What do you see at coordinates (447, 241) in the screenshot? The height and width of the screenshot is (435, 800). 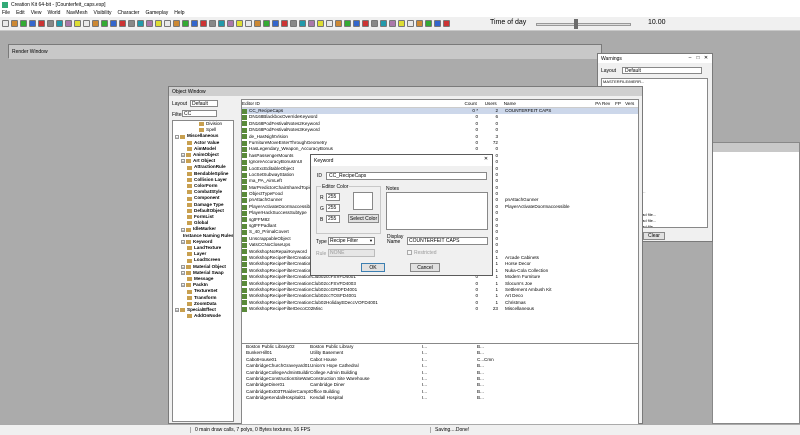 I see `display-name-field: COUNTERFEIT CAPS` at bounding box center [447, 241].